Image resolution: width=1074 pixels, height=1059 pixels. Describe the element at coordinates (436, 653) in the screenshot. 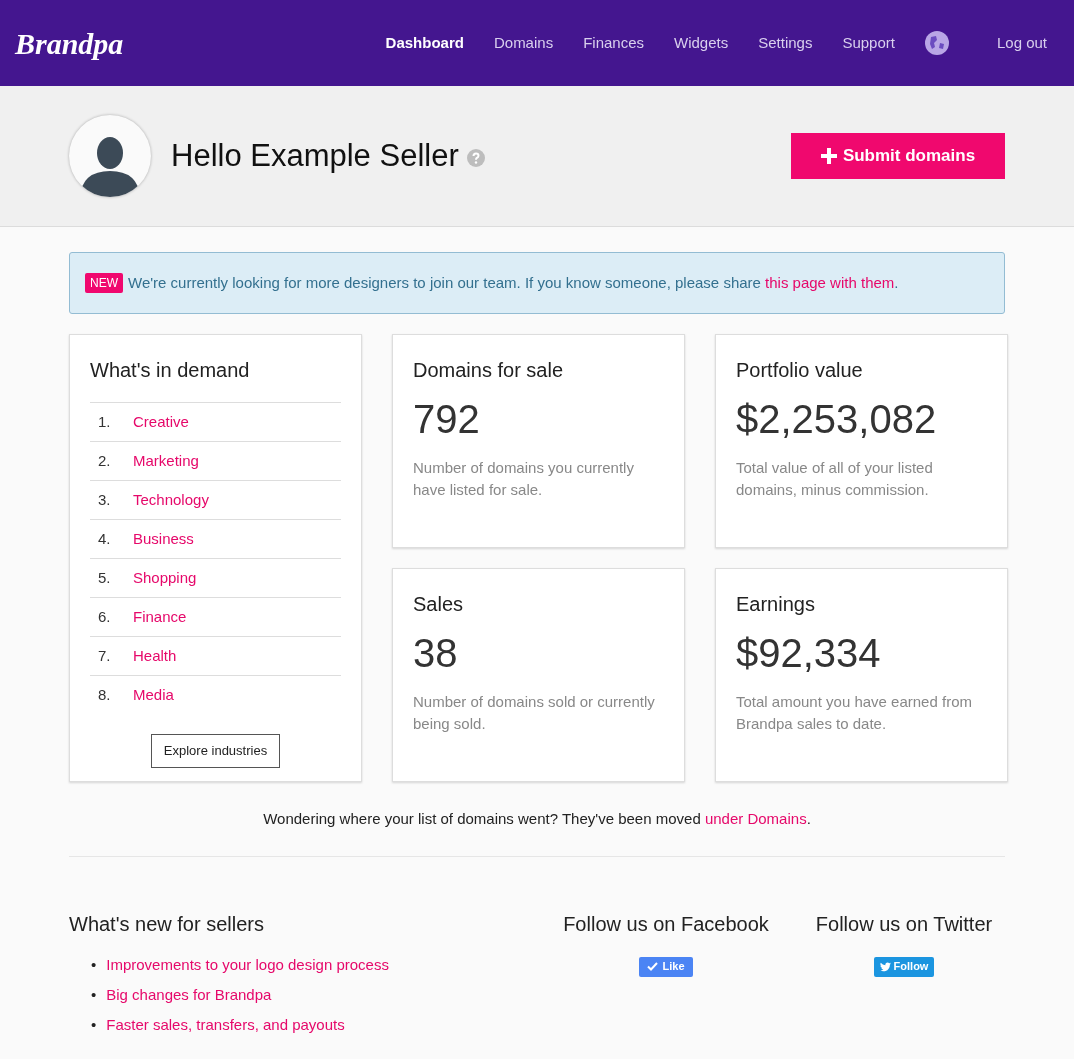

I see `stat-value: 38` at that location.